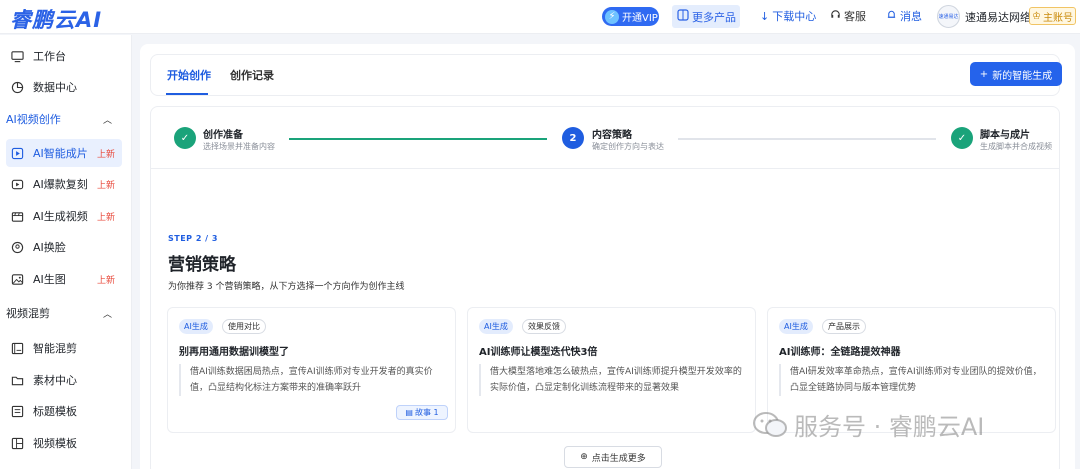 The image size is (1080, 469). I want to click on smart-mix-icon, so click(17, 348).